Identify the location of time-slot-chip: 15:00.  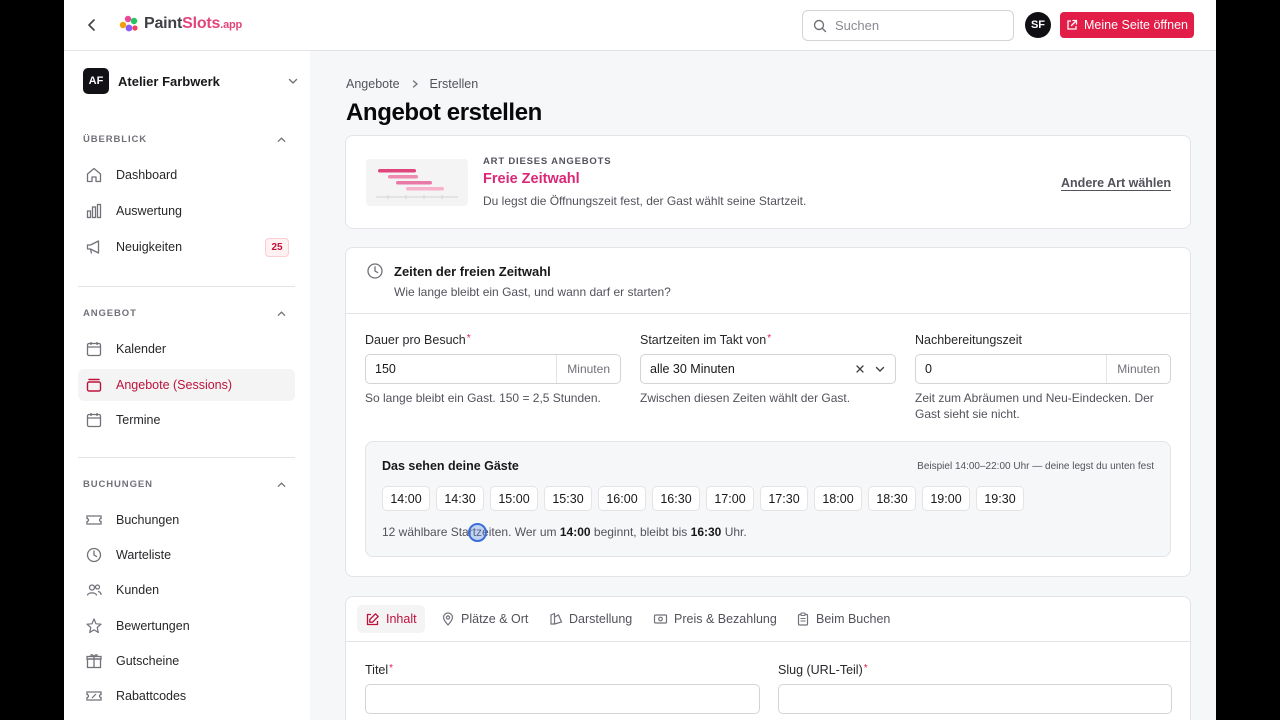
(514, 498).